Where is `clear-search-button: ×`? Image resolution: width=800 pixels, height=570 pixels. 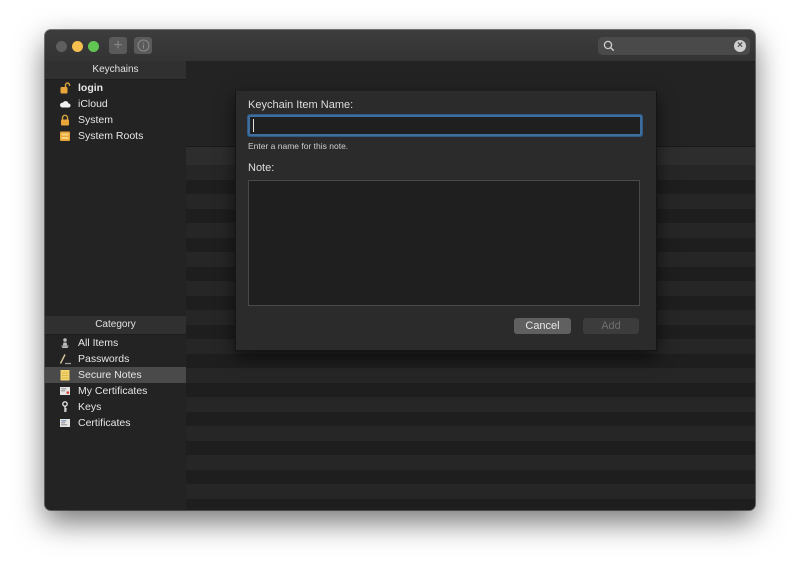 clear-search-button: × is located at coordinates (740, 46).